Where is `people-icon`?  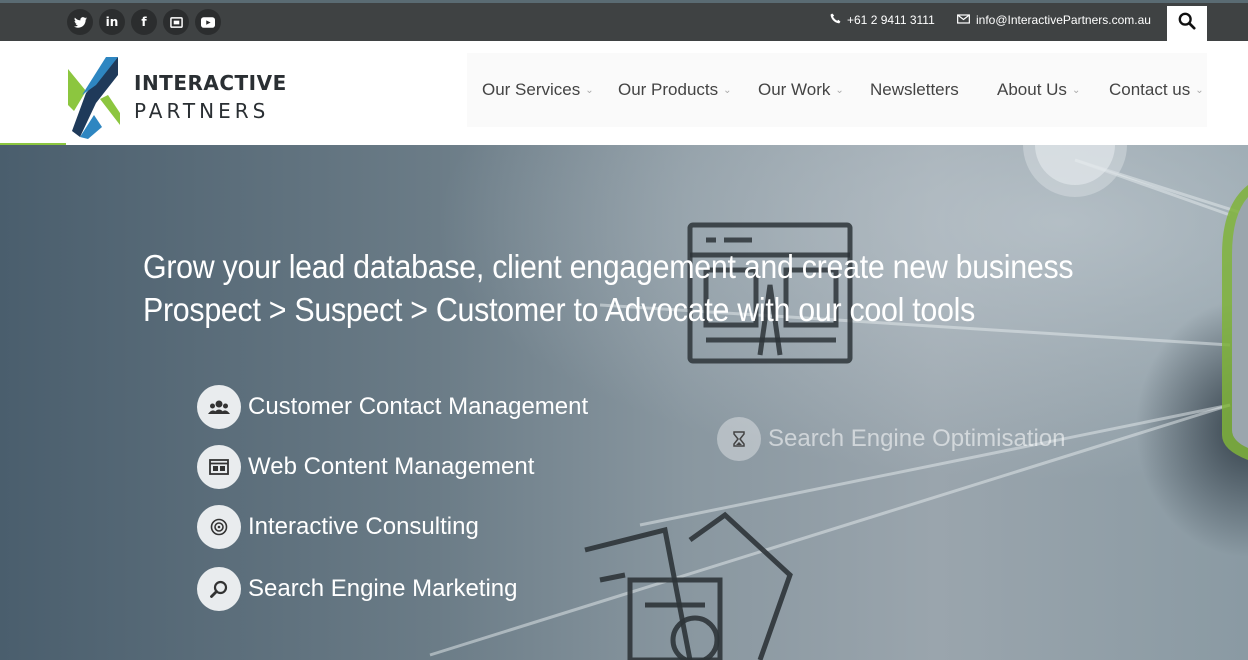 people-icon is located at coordinates (219, 407).